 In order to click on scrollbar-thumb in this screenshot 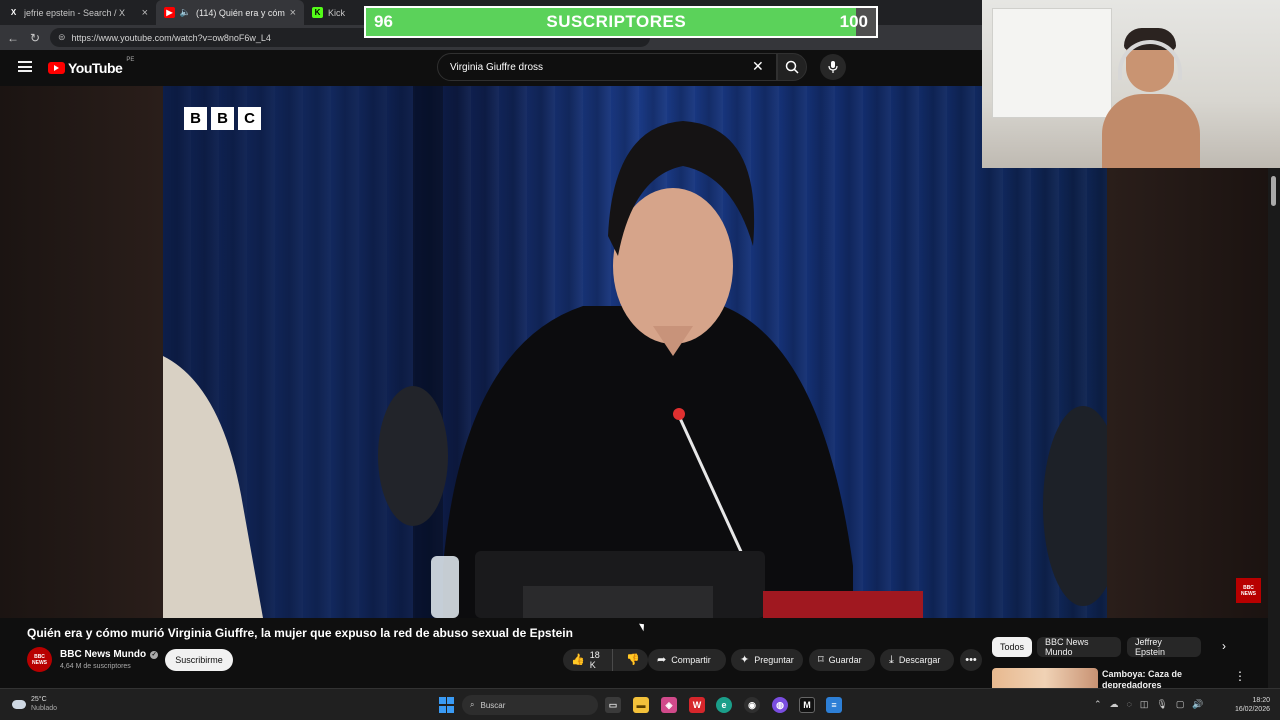, I will do `click(1273, 191)`.